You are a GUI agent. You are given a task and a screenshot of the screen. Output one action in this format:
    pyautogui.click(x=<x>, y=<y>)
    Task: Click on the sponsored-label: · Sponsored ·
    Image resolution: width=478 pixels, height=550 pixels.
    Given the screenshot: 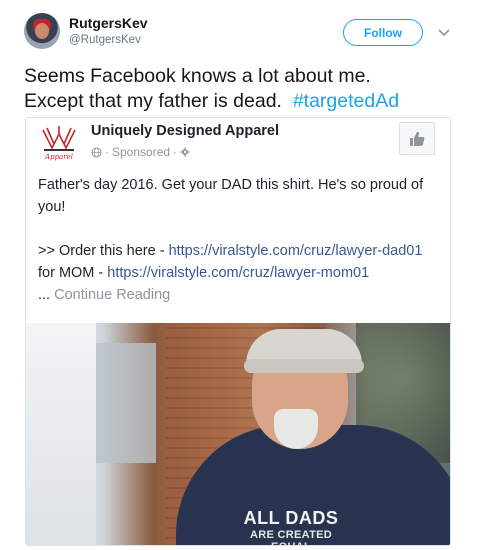 What is the action you would take?
    pyautogui.click(x=140, y=152)
    